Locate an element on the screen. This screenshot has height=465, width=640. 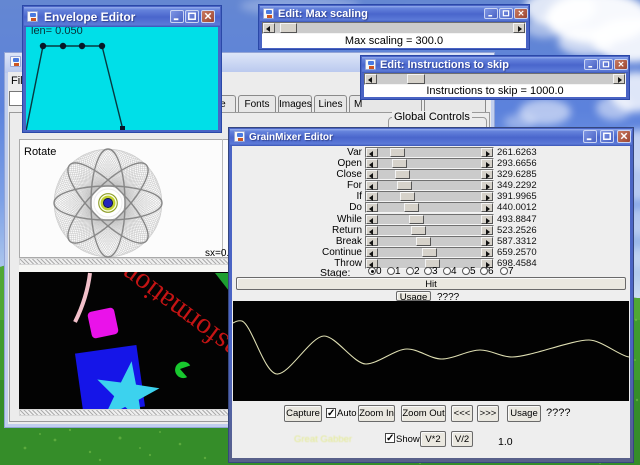
svg-text: len= 0.050 is located at coordinates (57, 32).